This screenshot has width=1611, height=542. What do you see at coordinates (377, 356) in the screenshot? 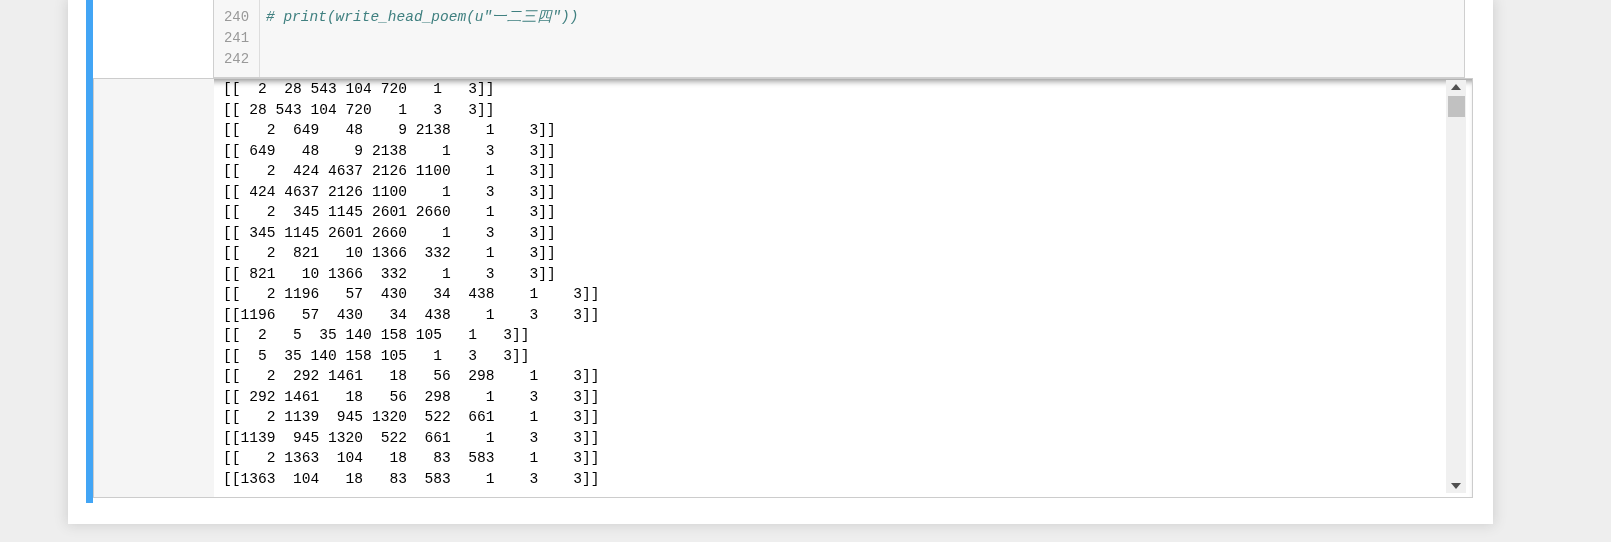
I see `output-line: [[ 5 35 140 158 105 1 3 3]]` at bounding box center [377, 356].